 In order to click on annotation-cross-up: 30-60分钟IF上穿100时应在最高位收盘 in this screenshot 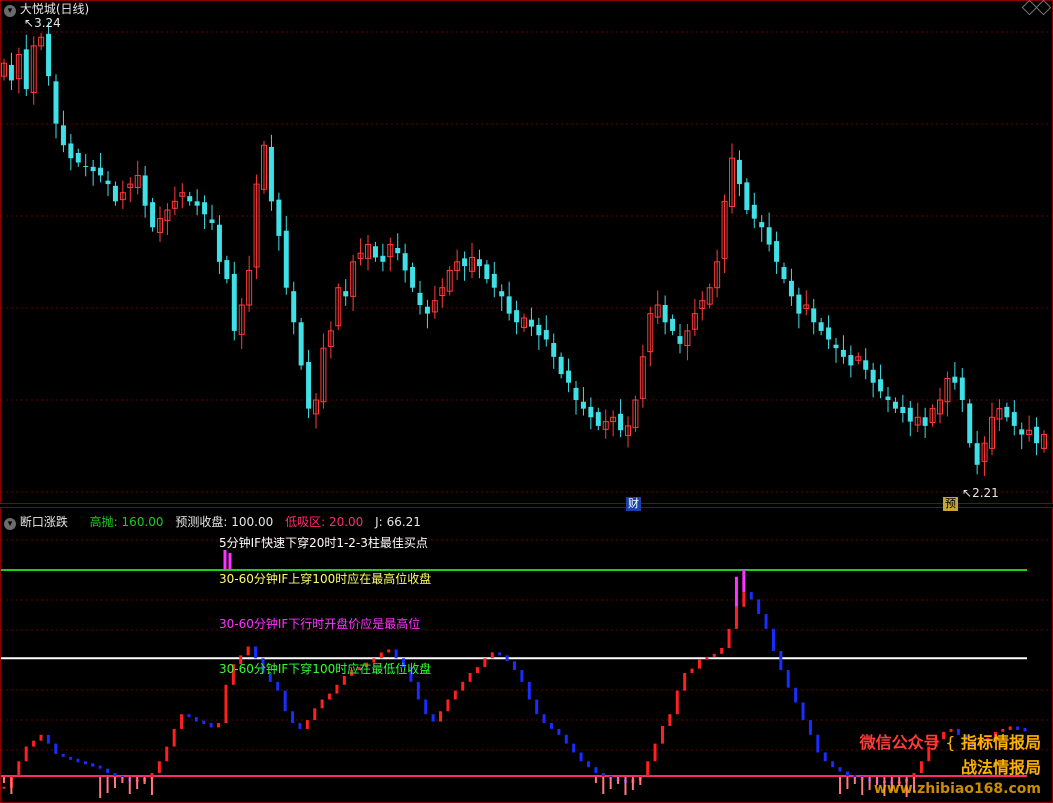, I will do `click(325, 579)`.